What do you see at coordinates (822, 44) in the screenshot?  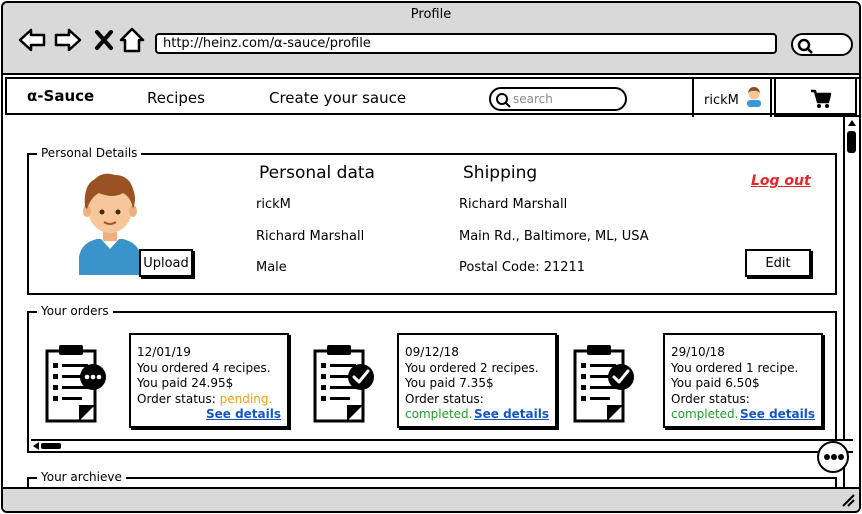 I see `browser-search-button` at bounding box center [822, 44].